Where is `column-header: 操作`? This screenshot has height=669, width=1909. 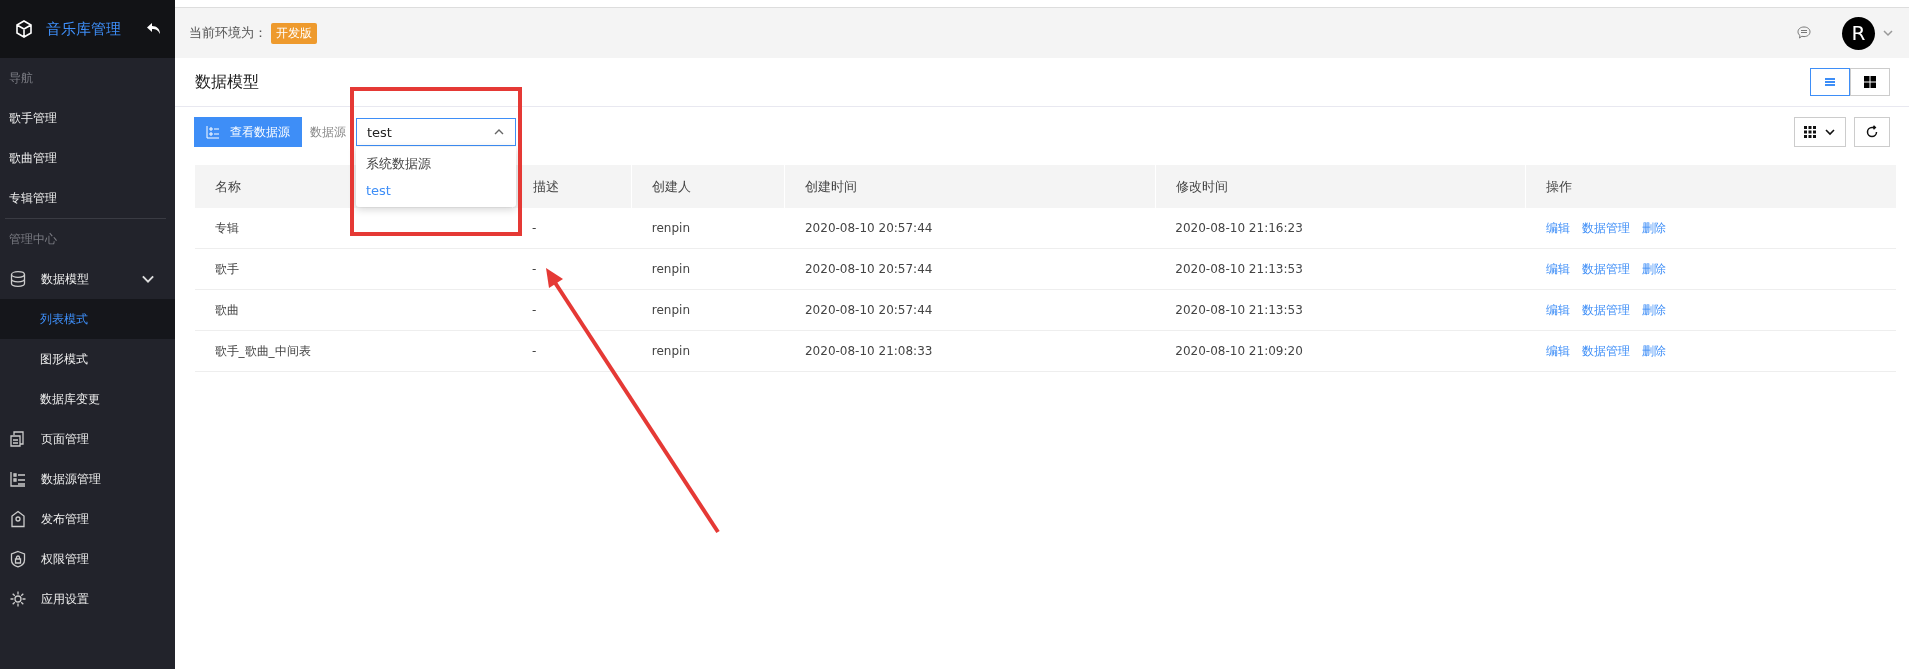
column-header: 操作 is located at coordinates (1710, 186).